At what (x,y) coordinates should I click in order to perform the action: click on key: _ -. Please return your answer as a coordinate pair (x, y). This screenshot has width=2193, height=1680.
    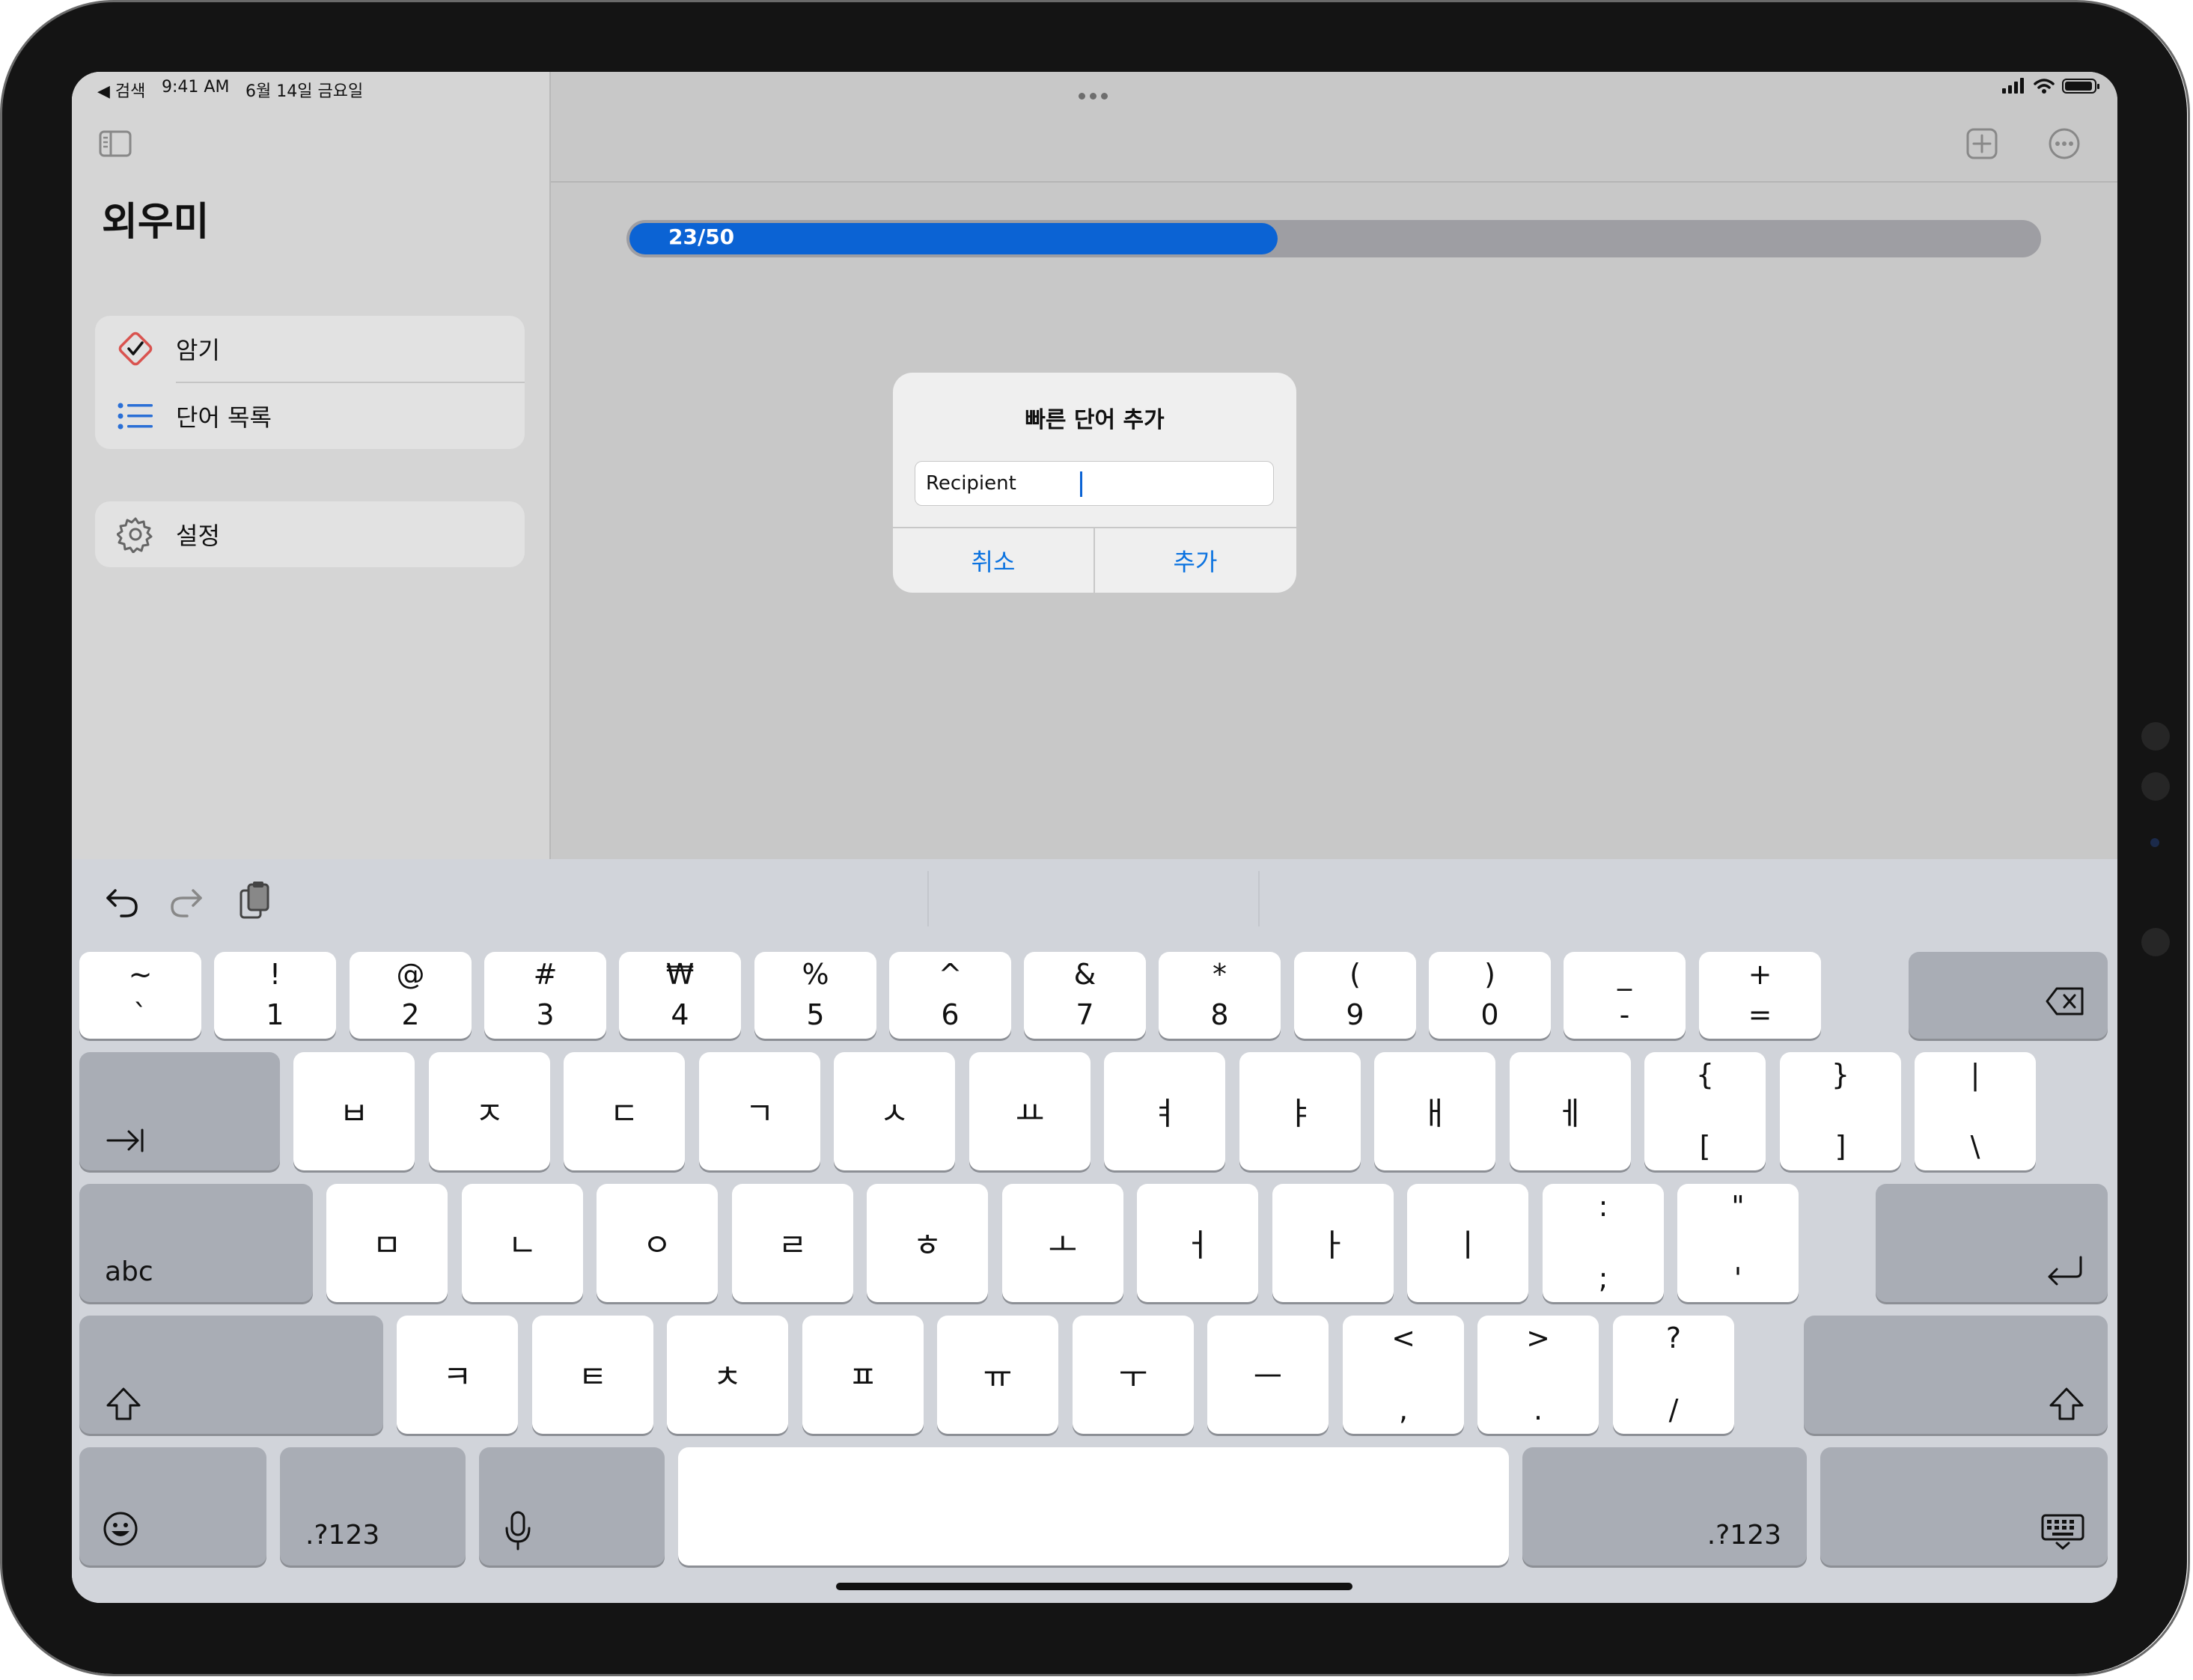
    Looking at the image, I should click on (1625, 995).